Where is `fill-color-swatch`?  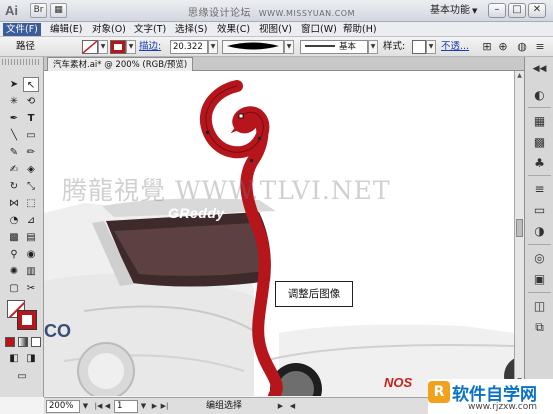 fill-color-swatch is located at coordinates (90, 47).